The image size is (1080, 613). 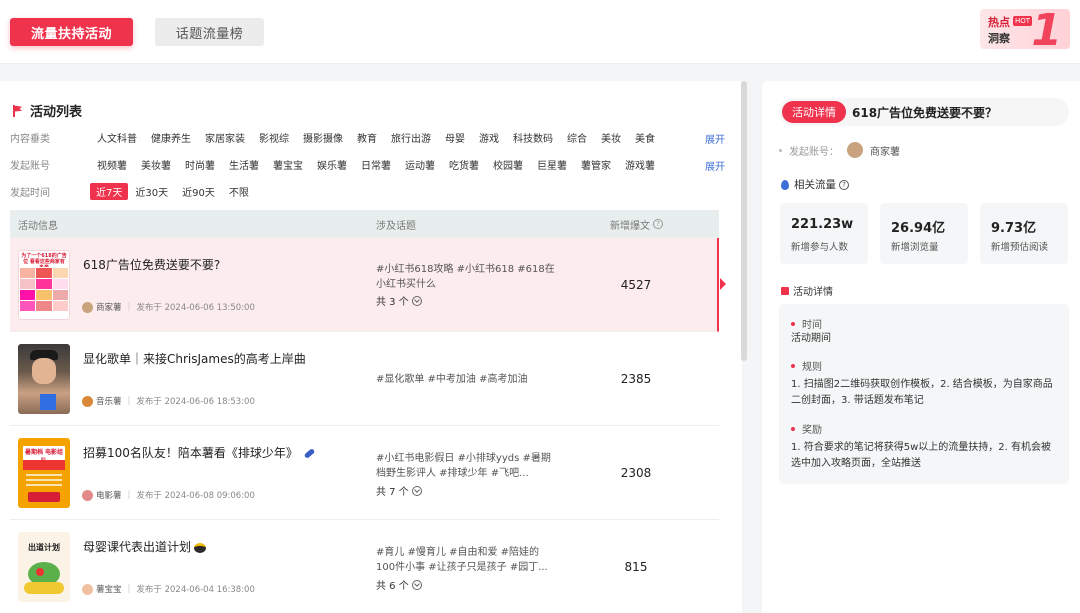 I want to click on section-body: 活动期间, so click(x=811, y=338).